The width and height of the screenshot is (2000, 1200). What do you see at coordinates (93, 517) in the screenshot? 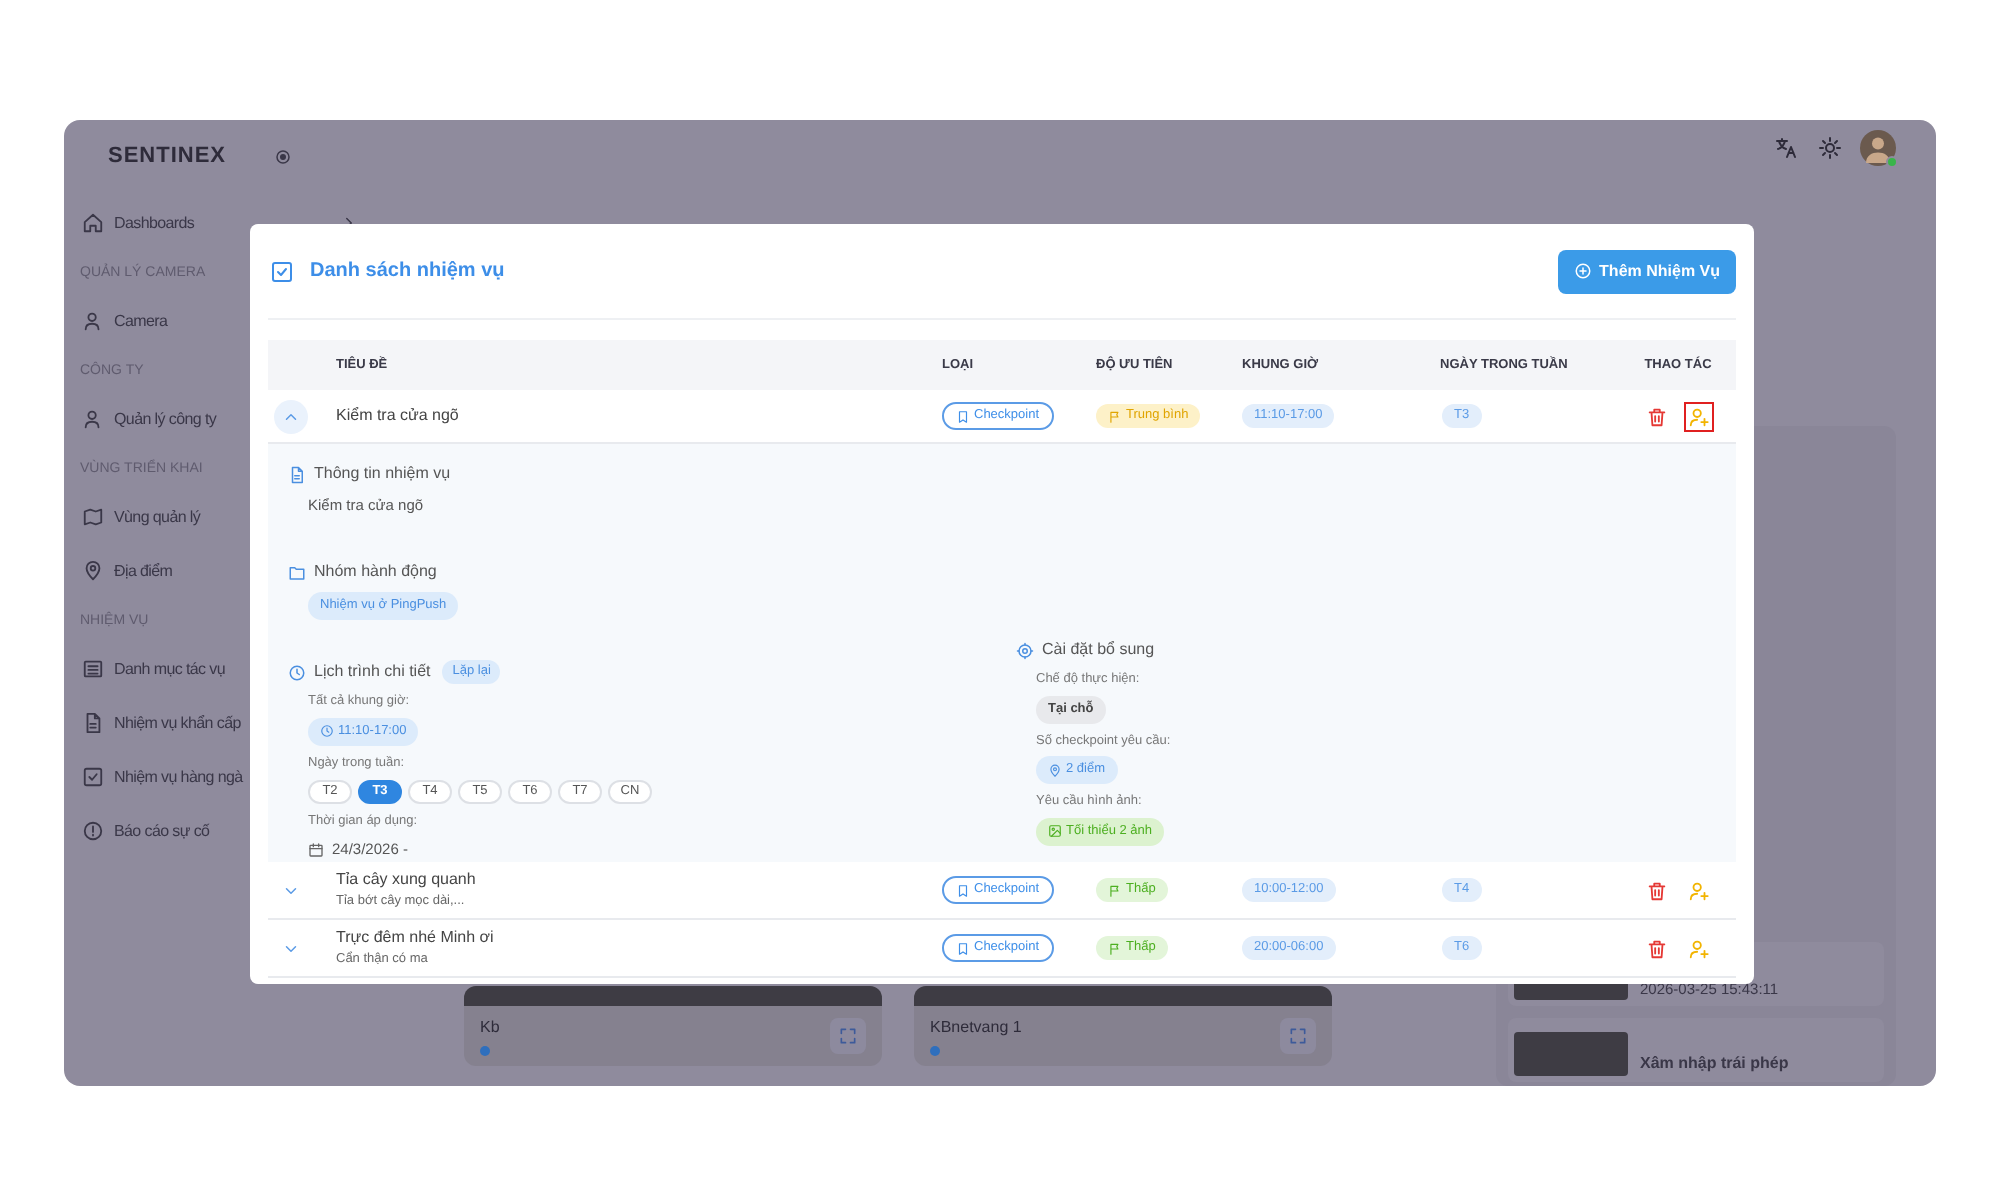
I see `map-icon` at bounding box center [93, 517].